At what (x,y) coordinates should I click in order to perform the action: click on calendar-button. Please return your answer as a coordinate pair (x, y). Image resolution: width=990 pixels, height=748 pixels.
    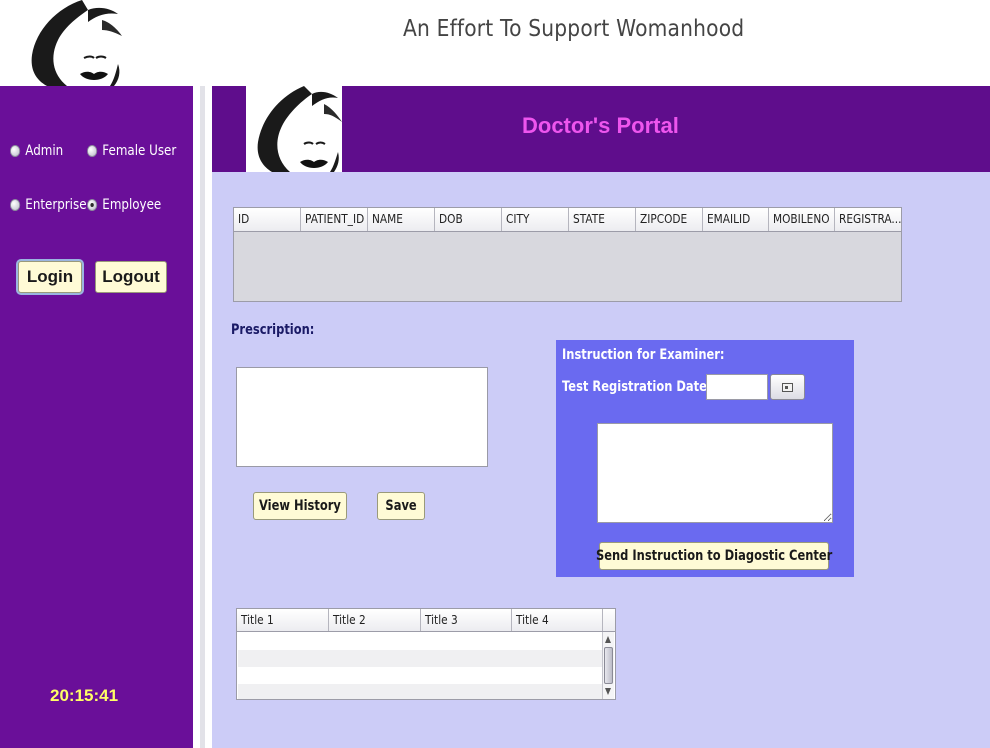
    Looking at the image, I should click on (787, 387).